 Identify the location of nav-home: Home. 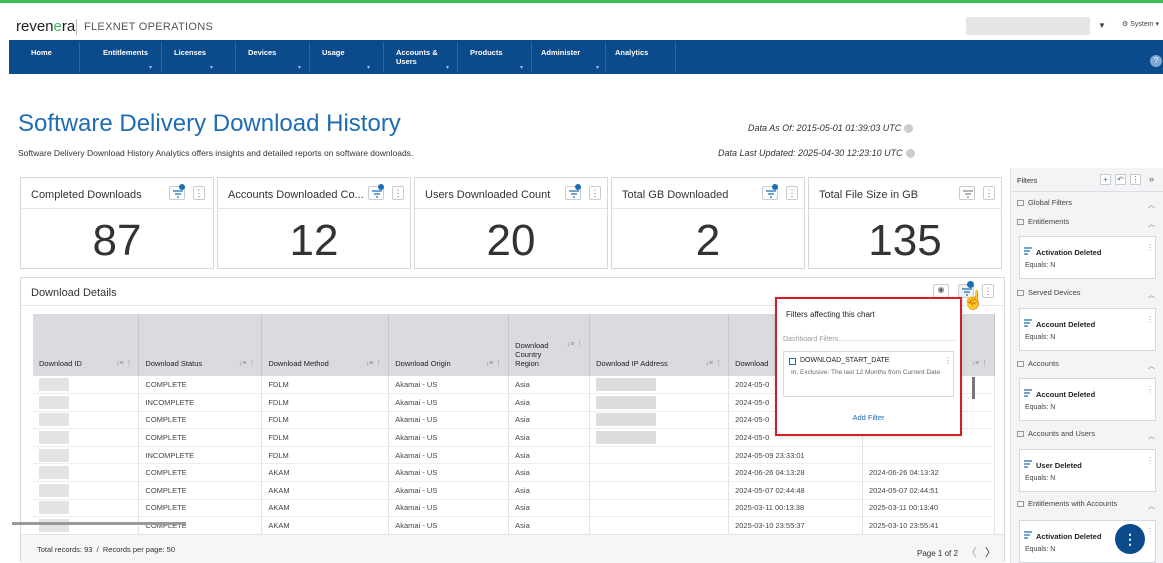
(41, 57).